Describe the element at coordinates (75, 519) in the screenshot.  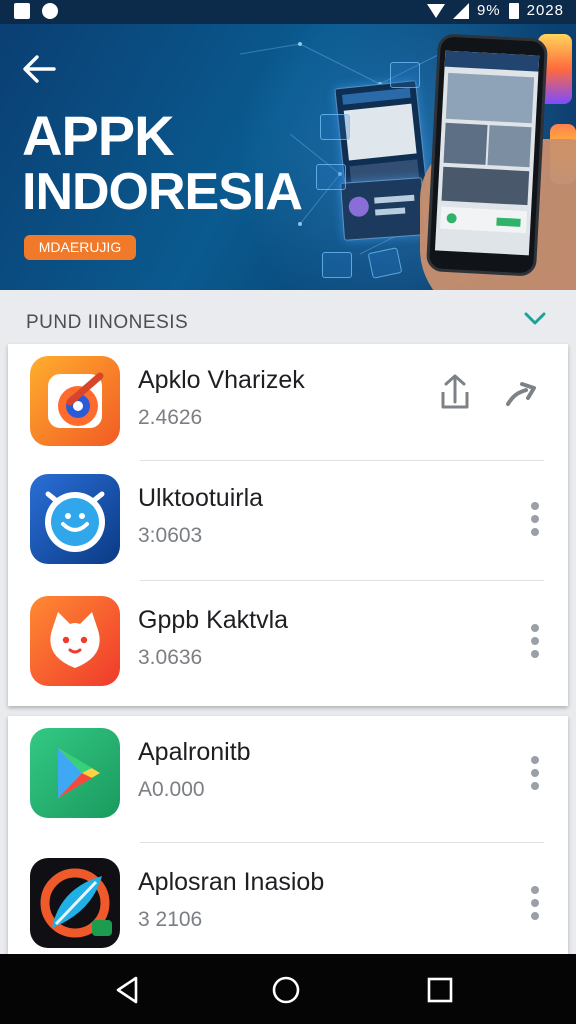
I see `smiley-clock-icon` at that location.